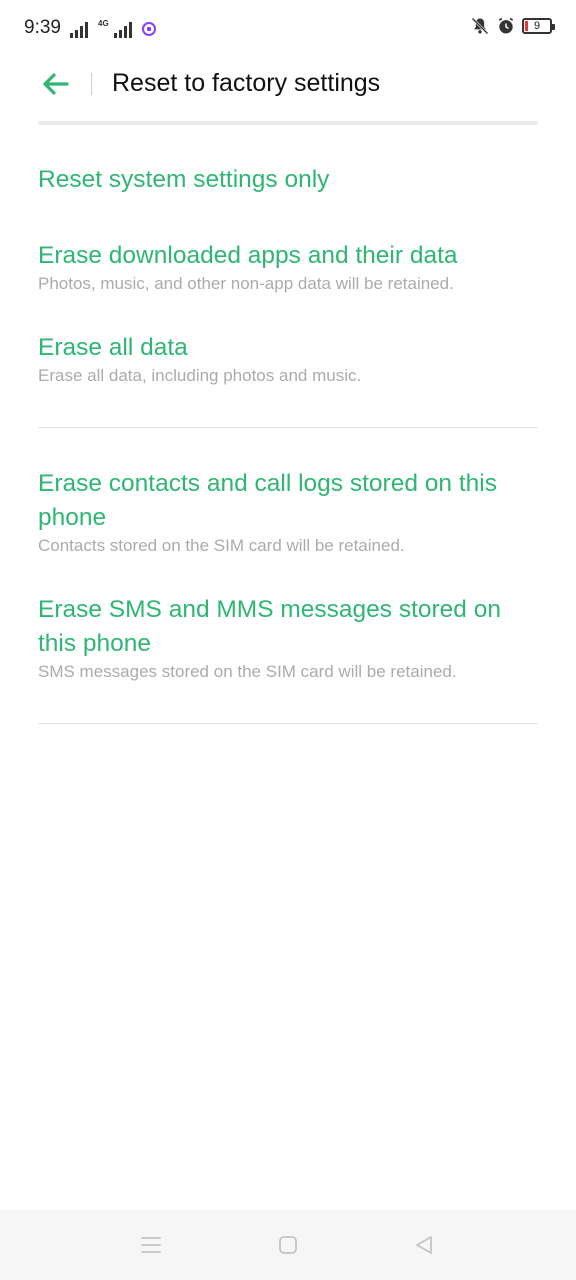 This screenshot has height=1280, width=576. Describe the element at coordinates (103, 23) in the screenshot. I see `network-type-label: 4G` at that location.